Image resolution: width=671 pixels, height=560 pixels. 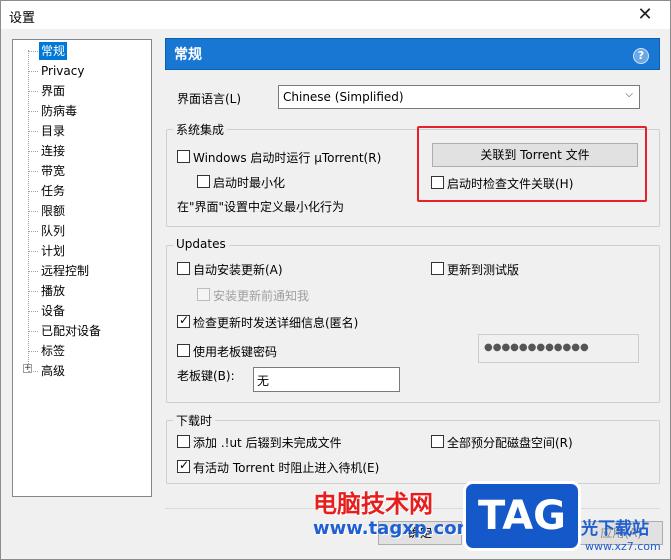 I want to click on watermark-side-text: 光下载站, so click(x=615, y=529).